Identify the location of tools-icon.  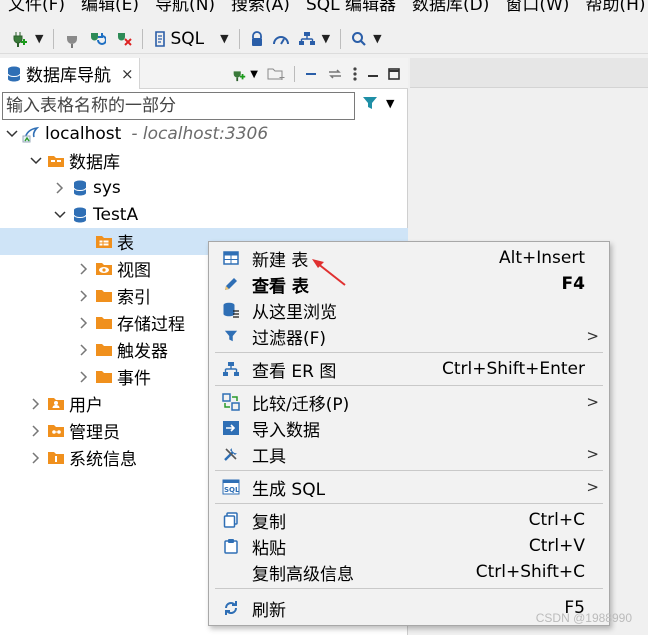
(231, 454).